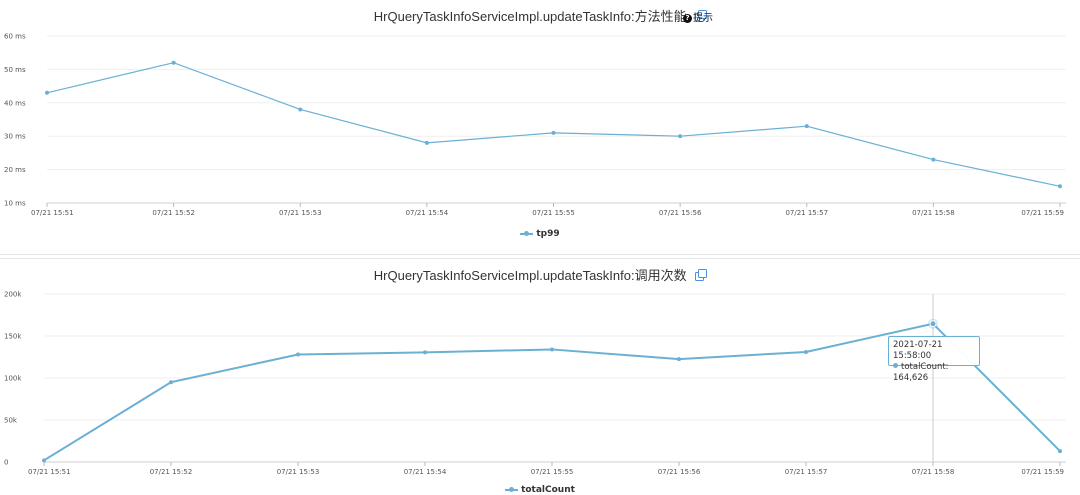  I want to click on tooltip-series-dot, so click(895, 365).